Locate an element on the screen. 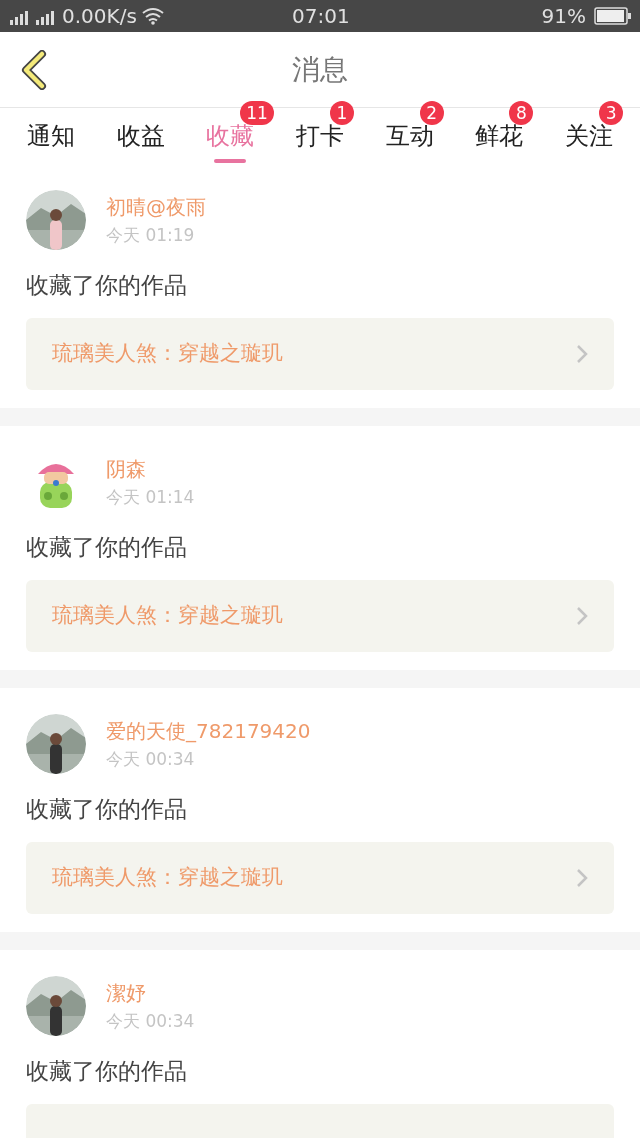  message-time: 今天 01:14 is located at coordinates (150, 497).